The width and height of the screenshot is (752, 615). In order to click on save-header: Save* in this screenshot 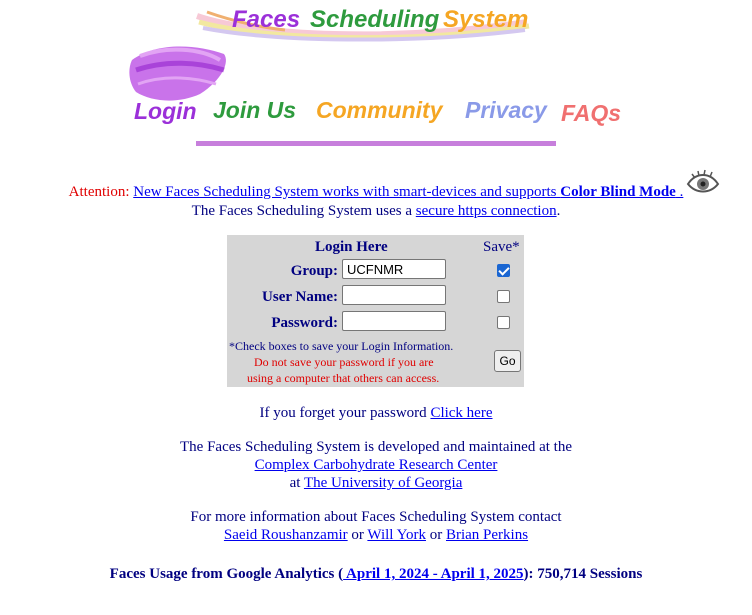, I will do `click(501, 247)`.